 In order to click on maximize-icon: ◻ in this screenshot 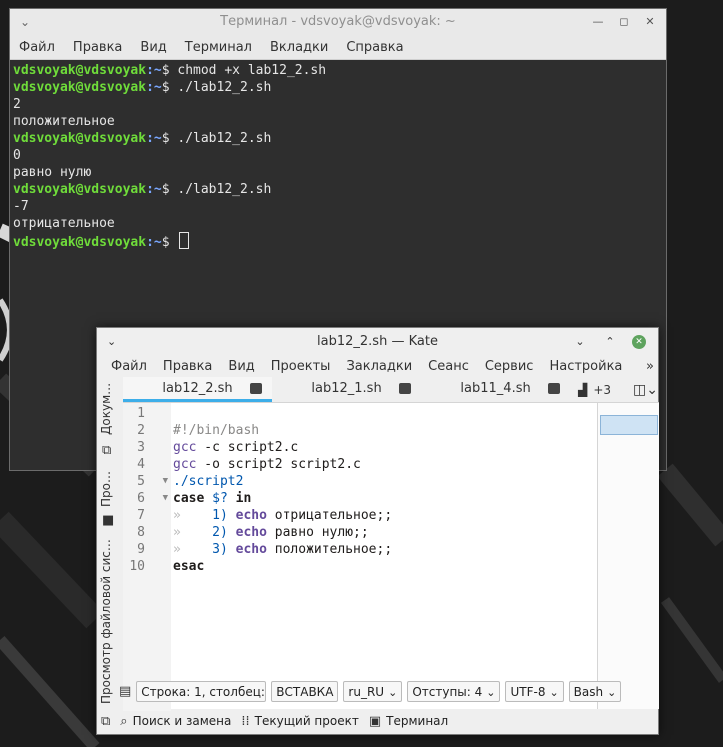, I will do `click(624, 22)`.